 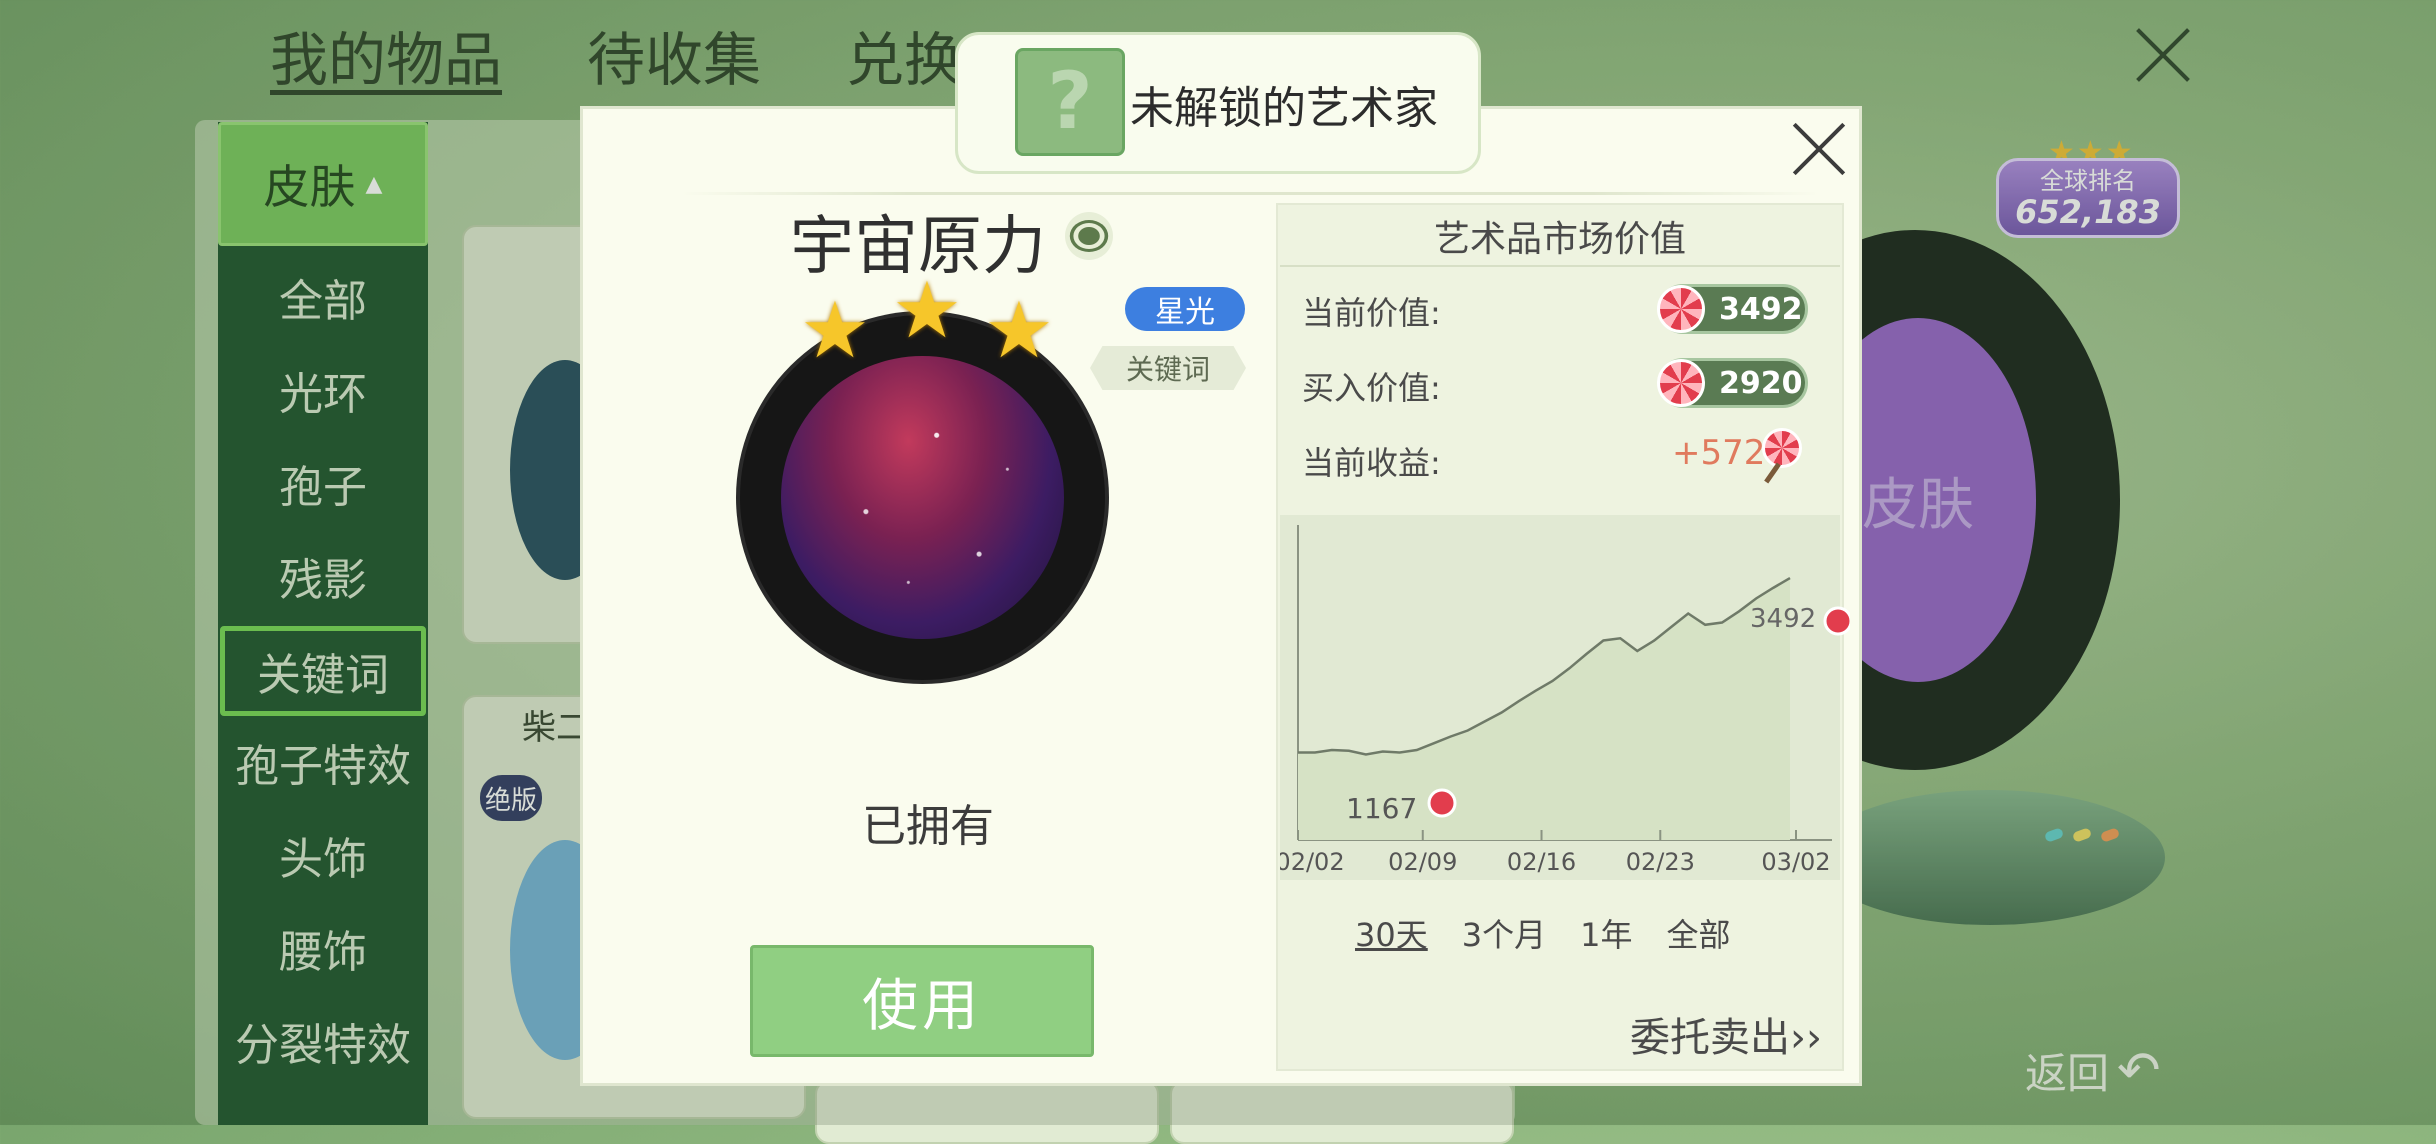 What do you see at coordinates (922, 1001) in the screenshot?
I see `use-button: 使用` at bounding box center [922, 1001].